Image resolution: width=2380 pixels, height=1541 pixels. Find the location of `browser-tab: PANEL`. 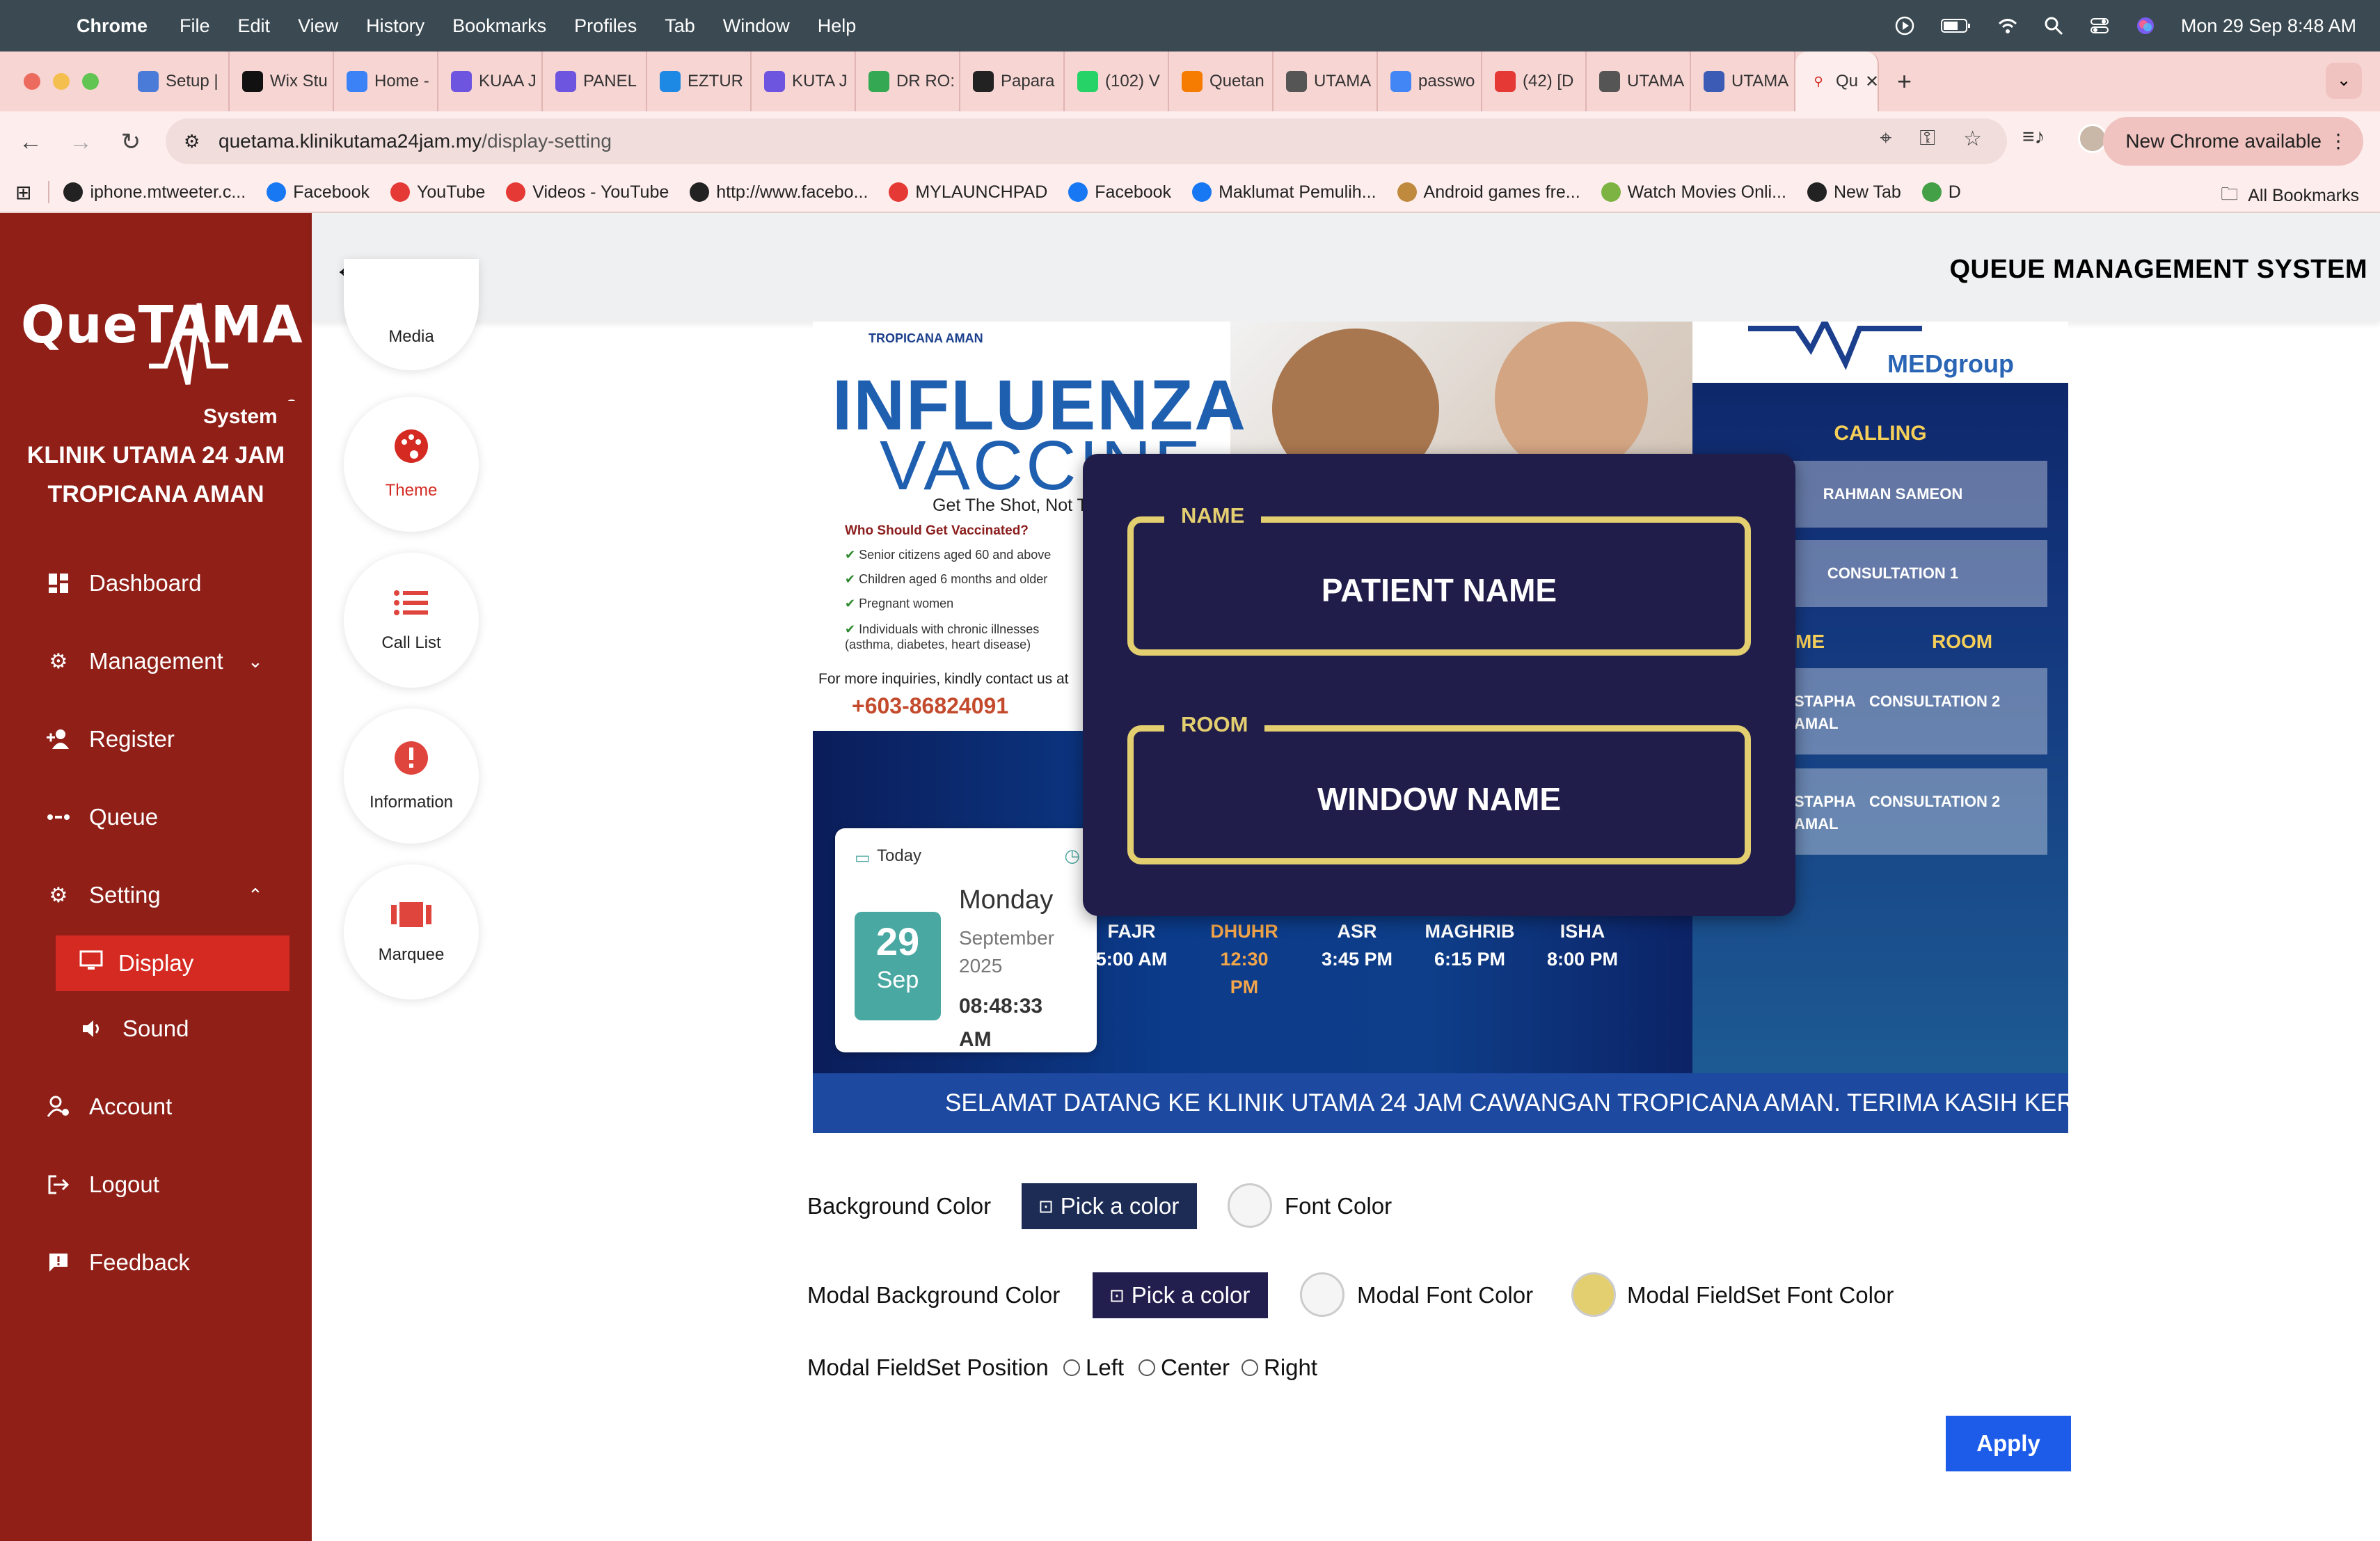

browser-tab: PANEL is located at coordinates (595, 81).